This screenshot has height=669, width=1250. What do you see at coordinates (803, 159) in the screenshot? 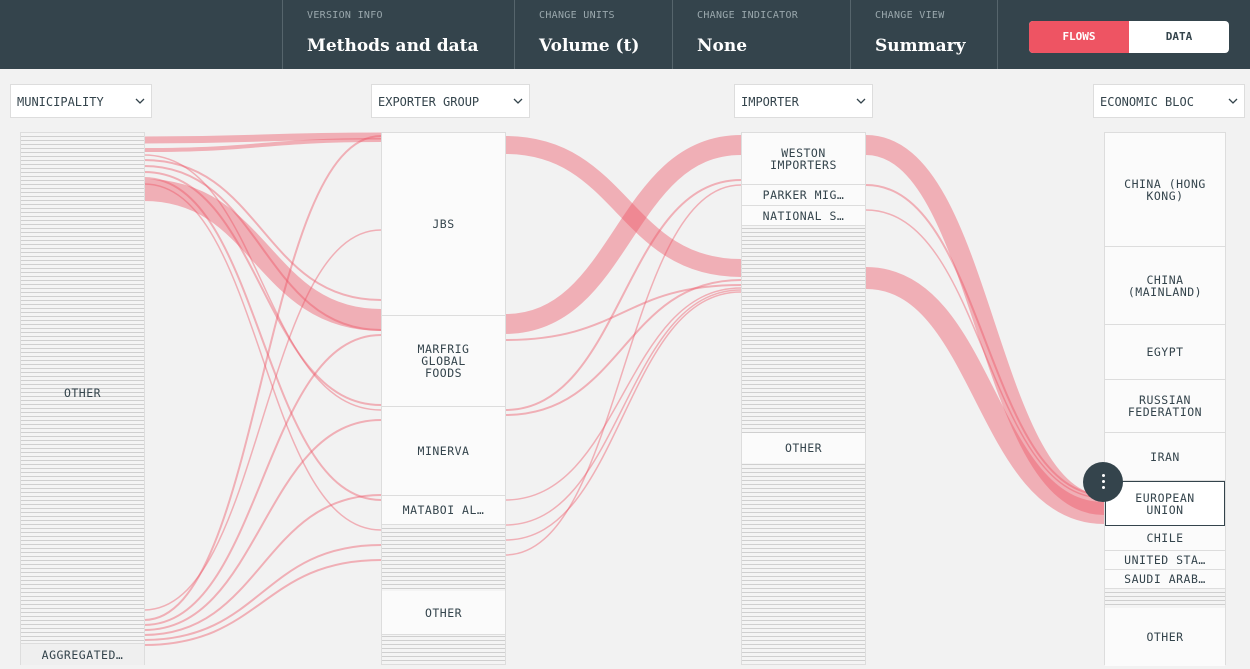
I see `node-importer-weston: WESTON IMPORTERS` at bounding box center [803, 159].